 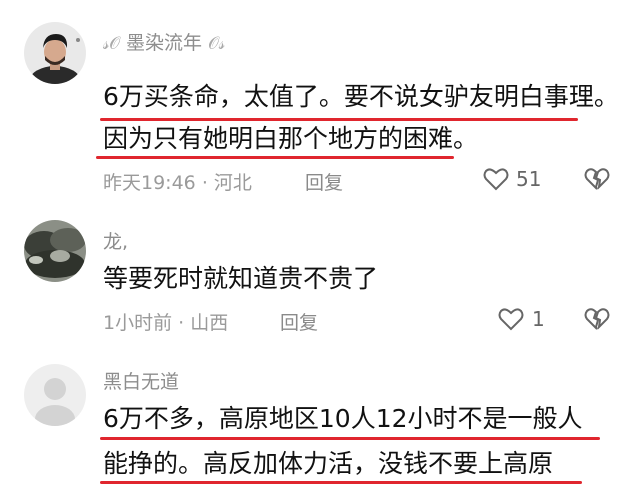 What do you see at coordinates (232, 183) in the screenshot?
I see `comment-location: 河北` at bounding box center [232, 183].